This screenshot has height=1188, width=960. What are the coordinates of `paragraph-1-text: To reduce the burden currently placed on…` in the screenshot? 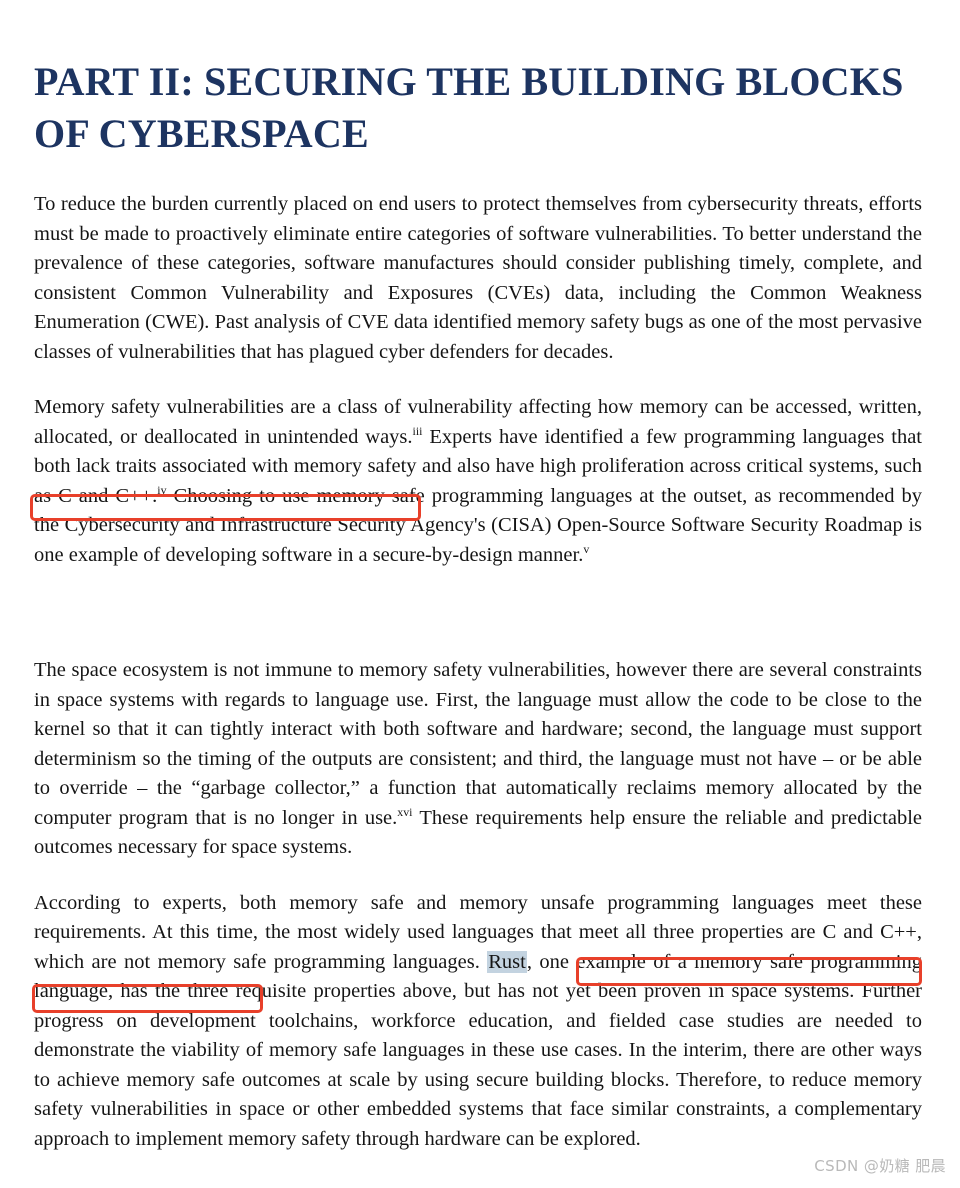 It's located at (478, 278).